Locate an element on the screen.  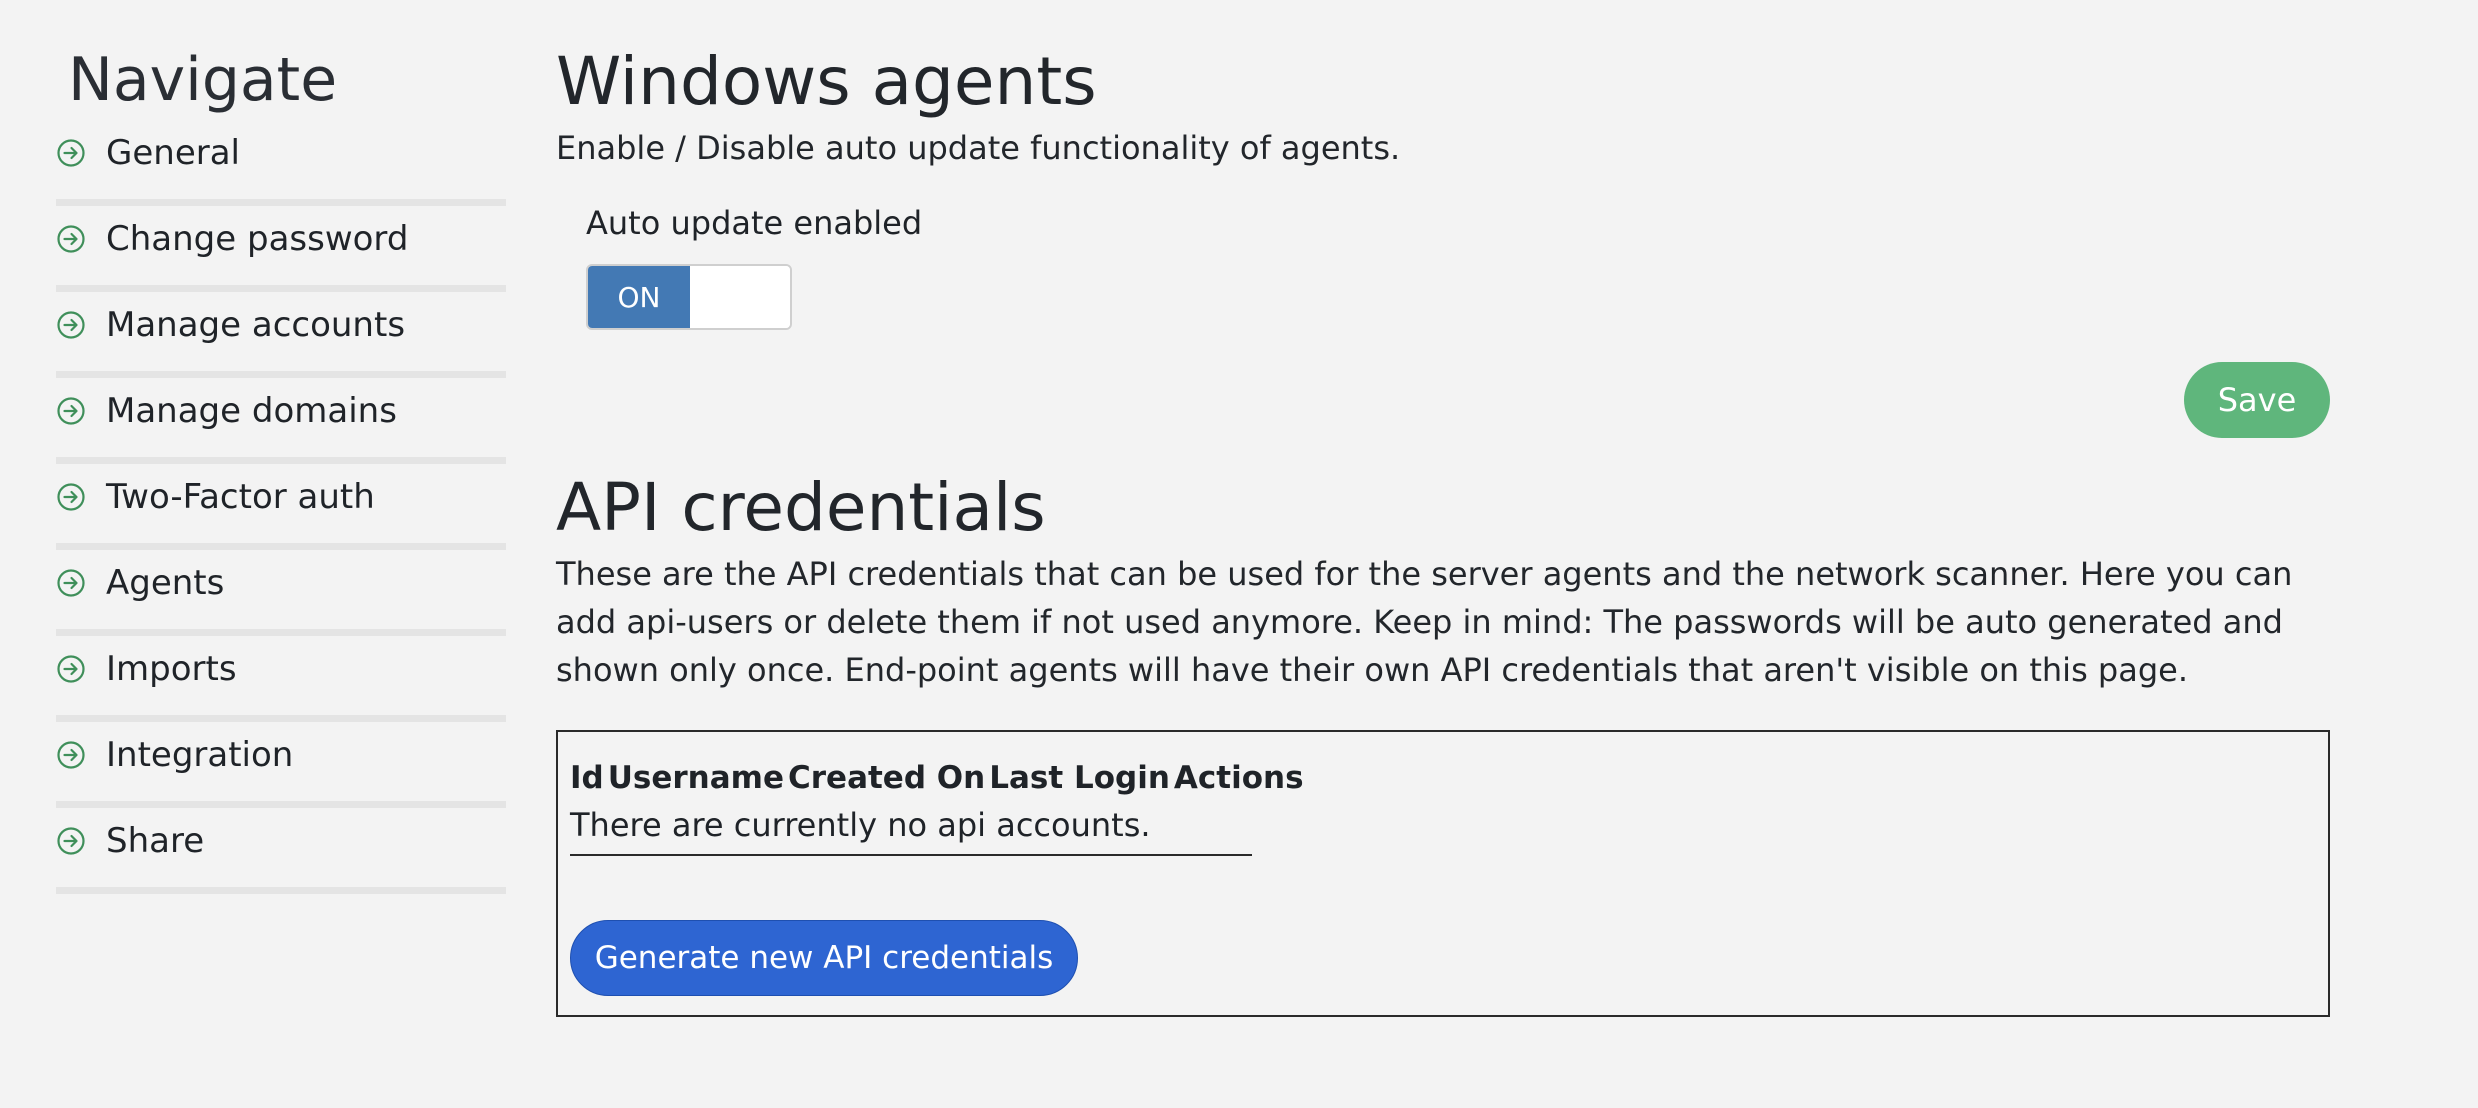
sidebar-item-label: Share is located at coordinates (155, 841).